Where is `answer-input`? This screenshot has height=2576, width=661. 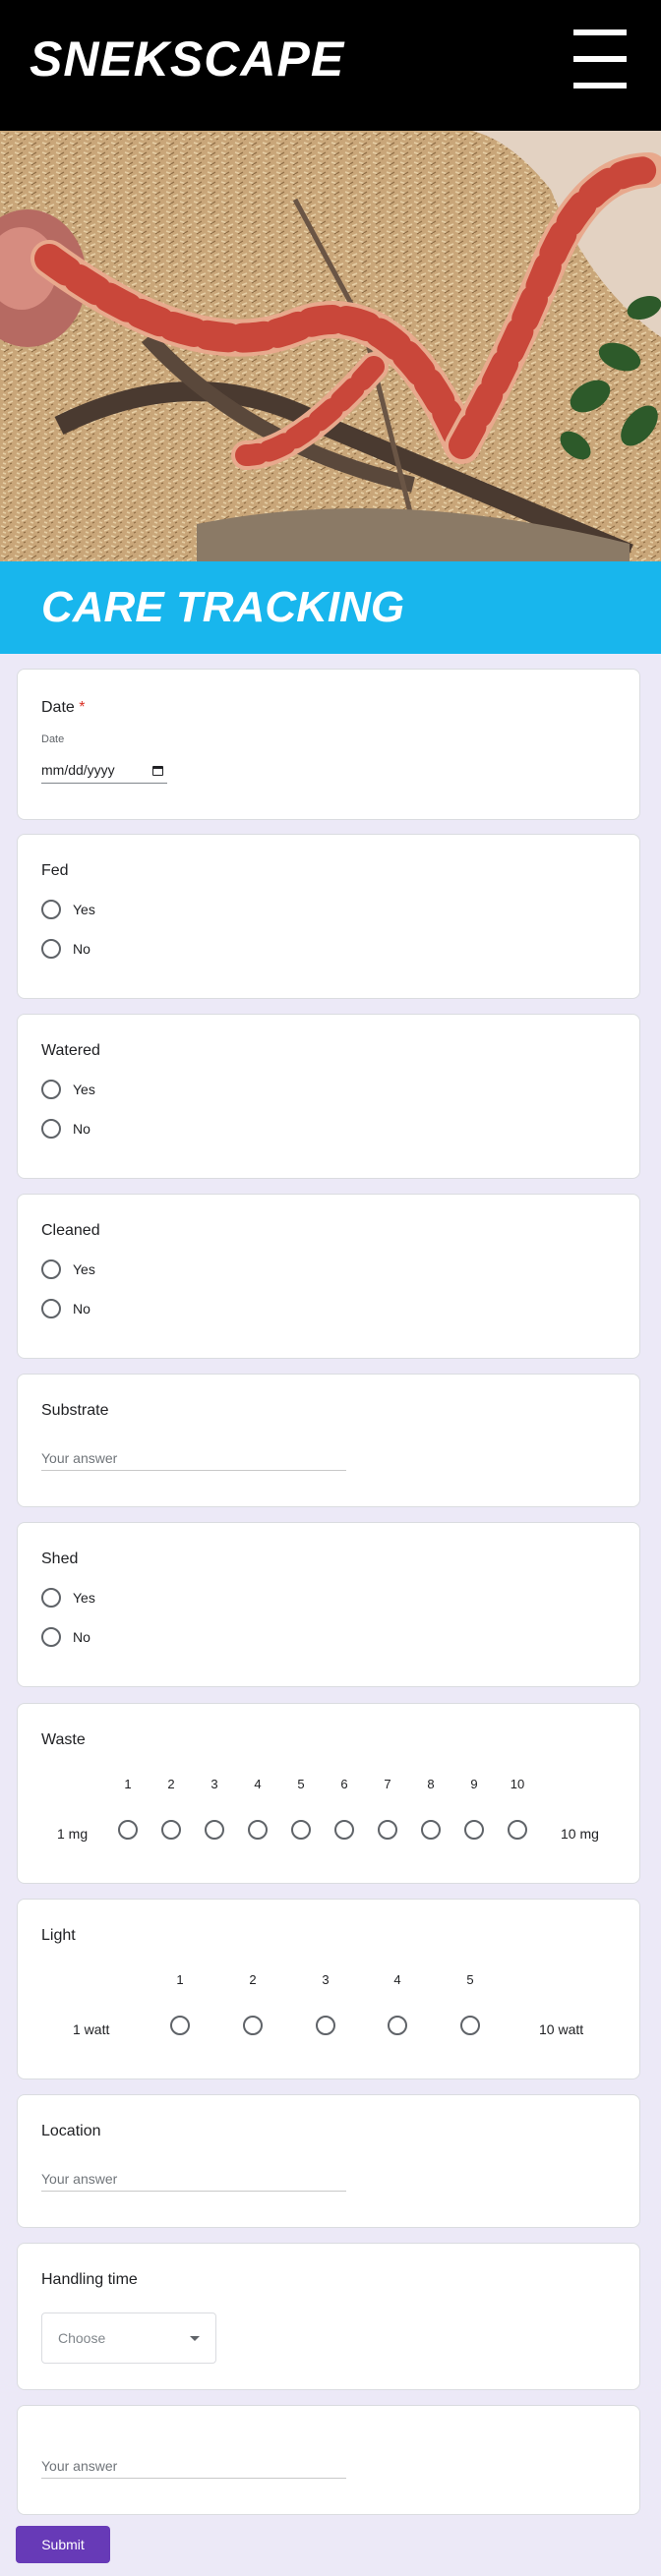
answer-input is located at coordinates (193, 2466).